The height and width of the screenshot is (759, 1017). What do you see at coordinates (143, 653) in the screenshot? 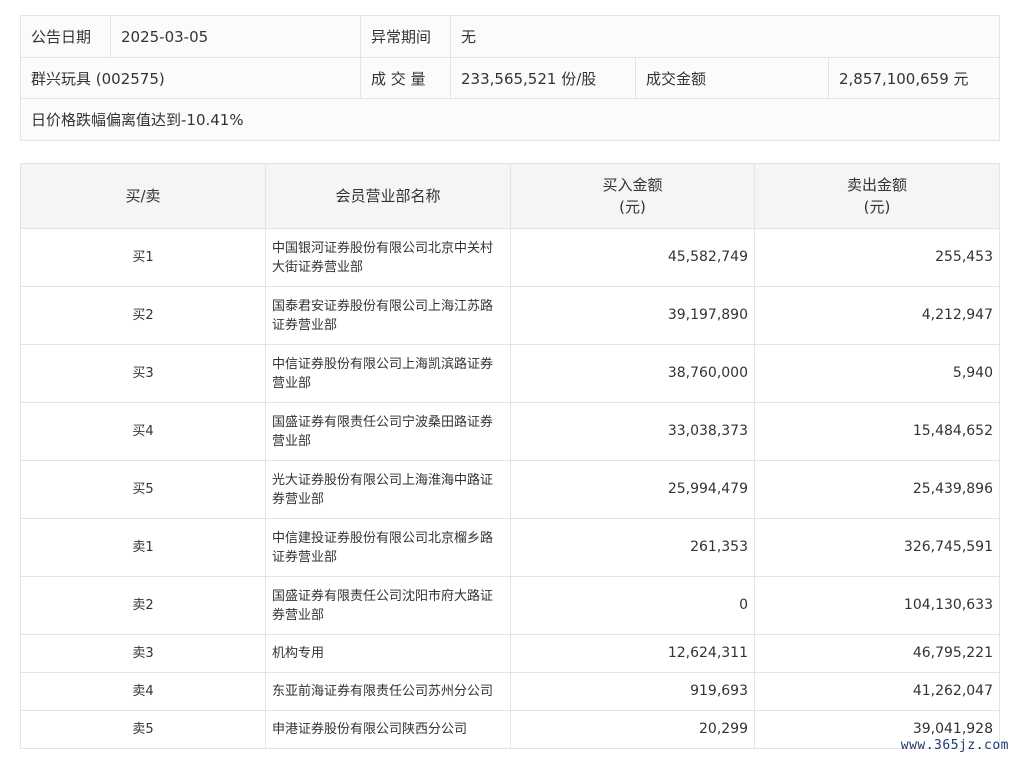
I see `row-side: 卖3` at bounding box center [143, 653].